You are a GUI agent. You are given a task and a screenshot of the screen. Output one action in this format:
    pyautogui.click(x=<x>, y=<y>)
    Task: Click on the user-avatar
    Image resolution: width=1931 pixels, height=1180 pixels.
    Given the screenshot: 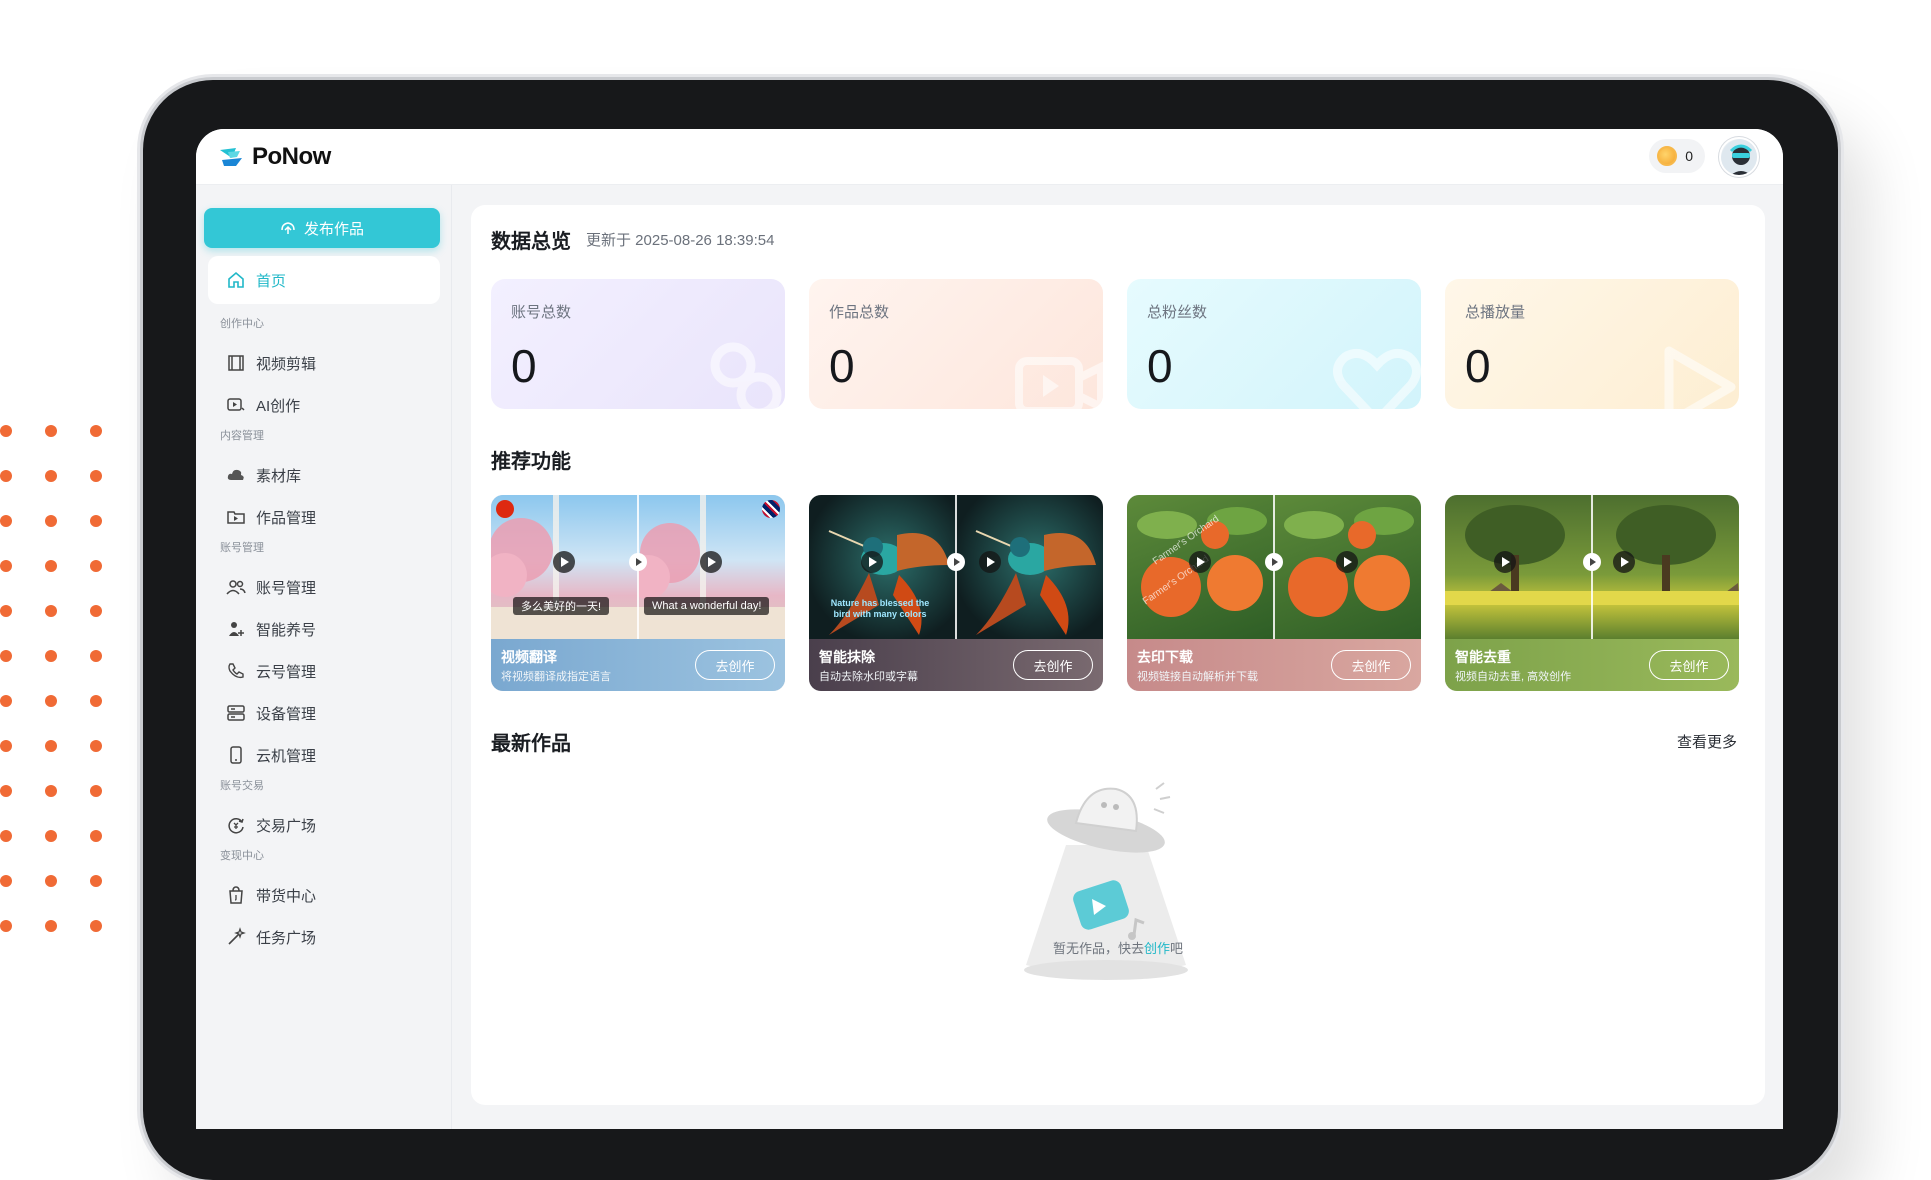 What is the action you would take?
    pyautogui.click(x=1739, y=157)
    